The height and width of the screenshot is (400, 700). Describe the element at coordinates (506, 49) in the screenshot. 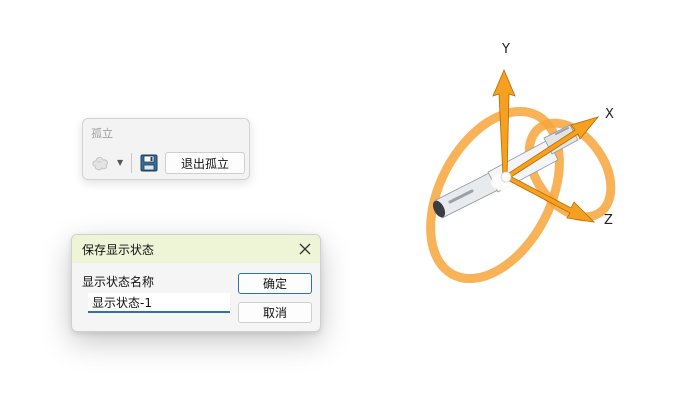

I see `y-axis-label: Y` at that location.